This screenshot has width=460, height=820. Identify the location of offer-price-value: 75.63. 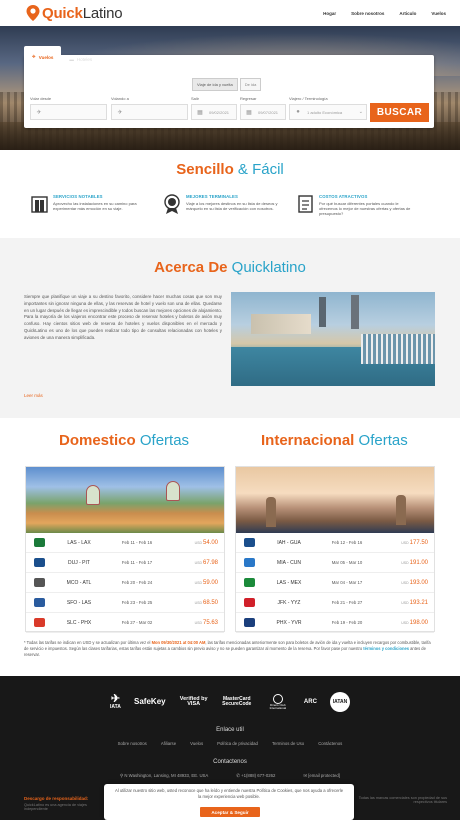
(210, 622).